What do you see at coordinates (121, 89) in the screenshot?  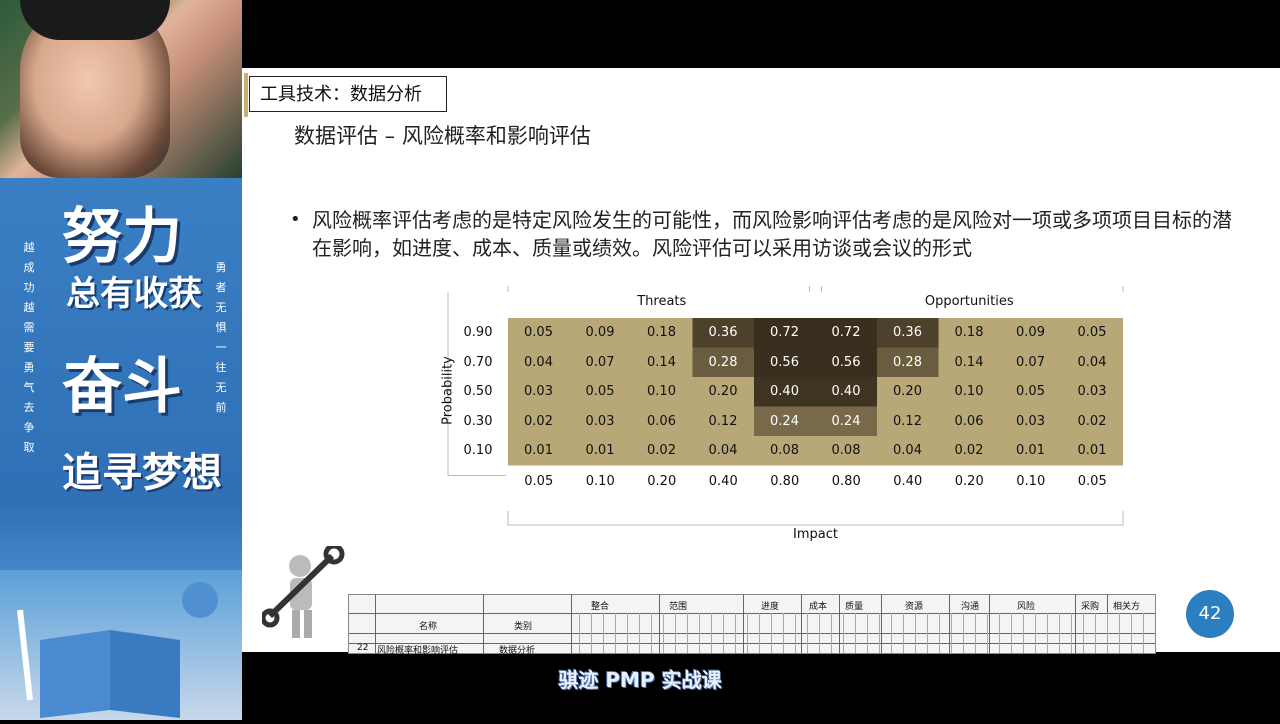 I see `webcam-video` at bounding box center [121, 89].